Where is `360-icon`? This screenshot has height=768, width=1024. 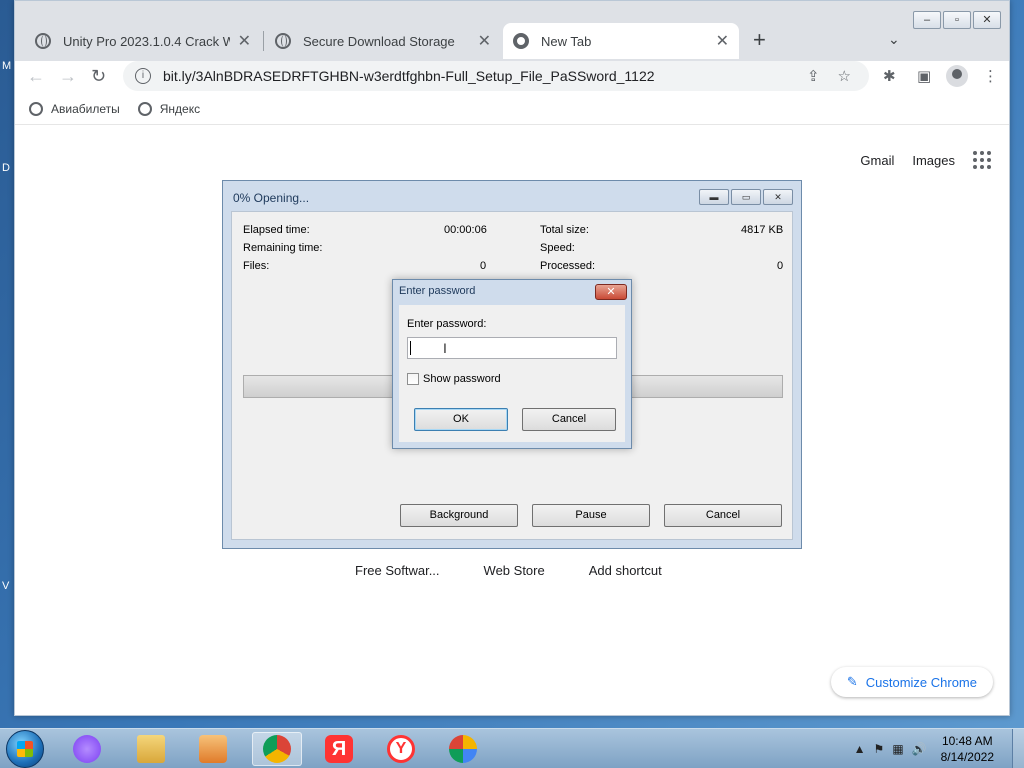 360-icon is located at coordinates (463, 749).